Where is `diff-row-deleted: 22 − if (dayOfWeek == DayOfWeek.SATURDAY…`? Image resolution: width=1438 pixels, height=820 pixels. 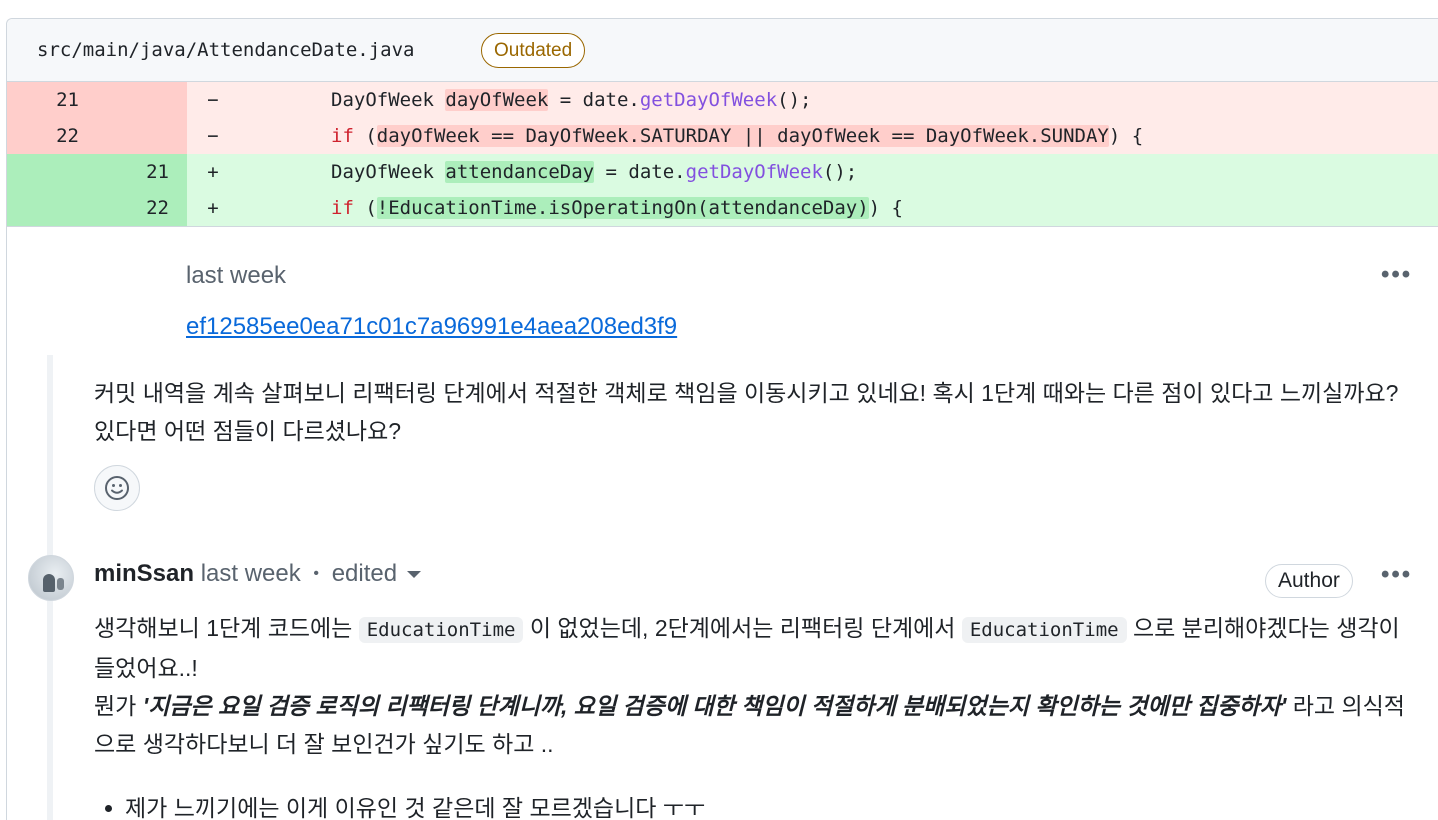 diff-row-deleted: 22 − if (dayOfWeek == DayOfWeek.SATURDAY… is located at coordinates (722, 136).